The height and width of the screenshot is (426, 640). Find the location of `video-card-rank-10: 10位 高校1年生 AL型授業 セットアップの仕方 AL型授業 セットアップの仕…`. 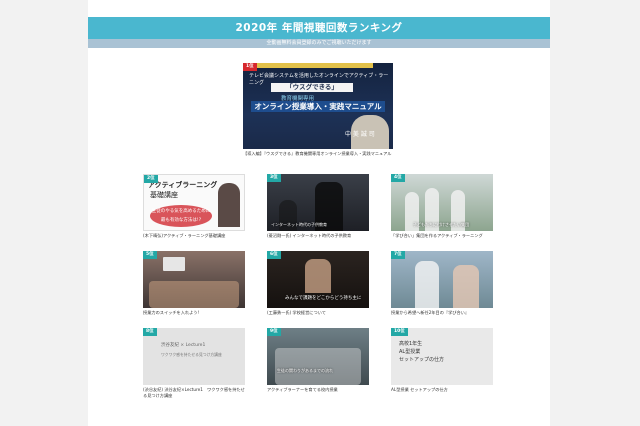

video-card-rank-10: 10位 高校1年生 AL型授業 セットアップの仕方 AL型授業 セットアップの仕… is located at coordinates (442, 360).